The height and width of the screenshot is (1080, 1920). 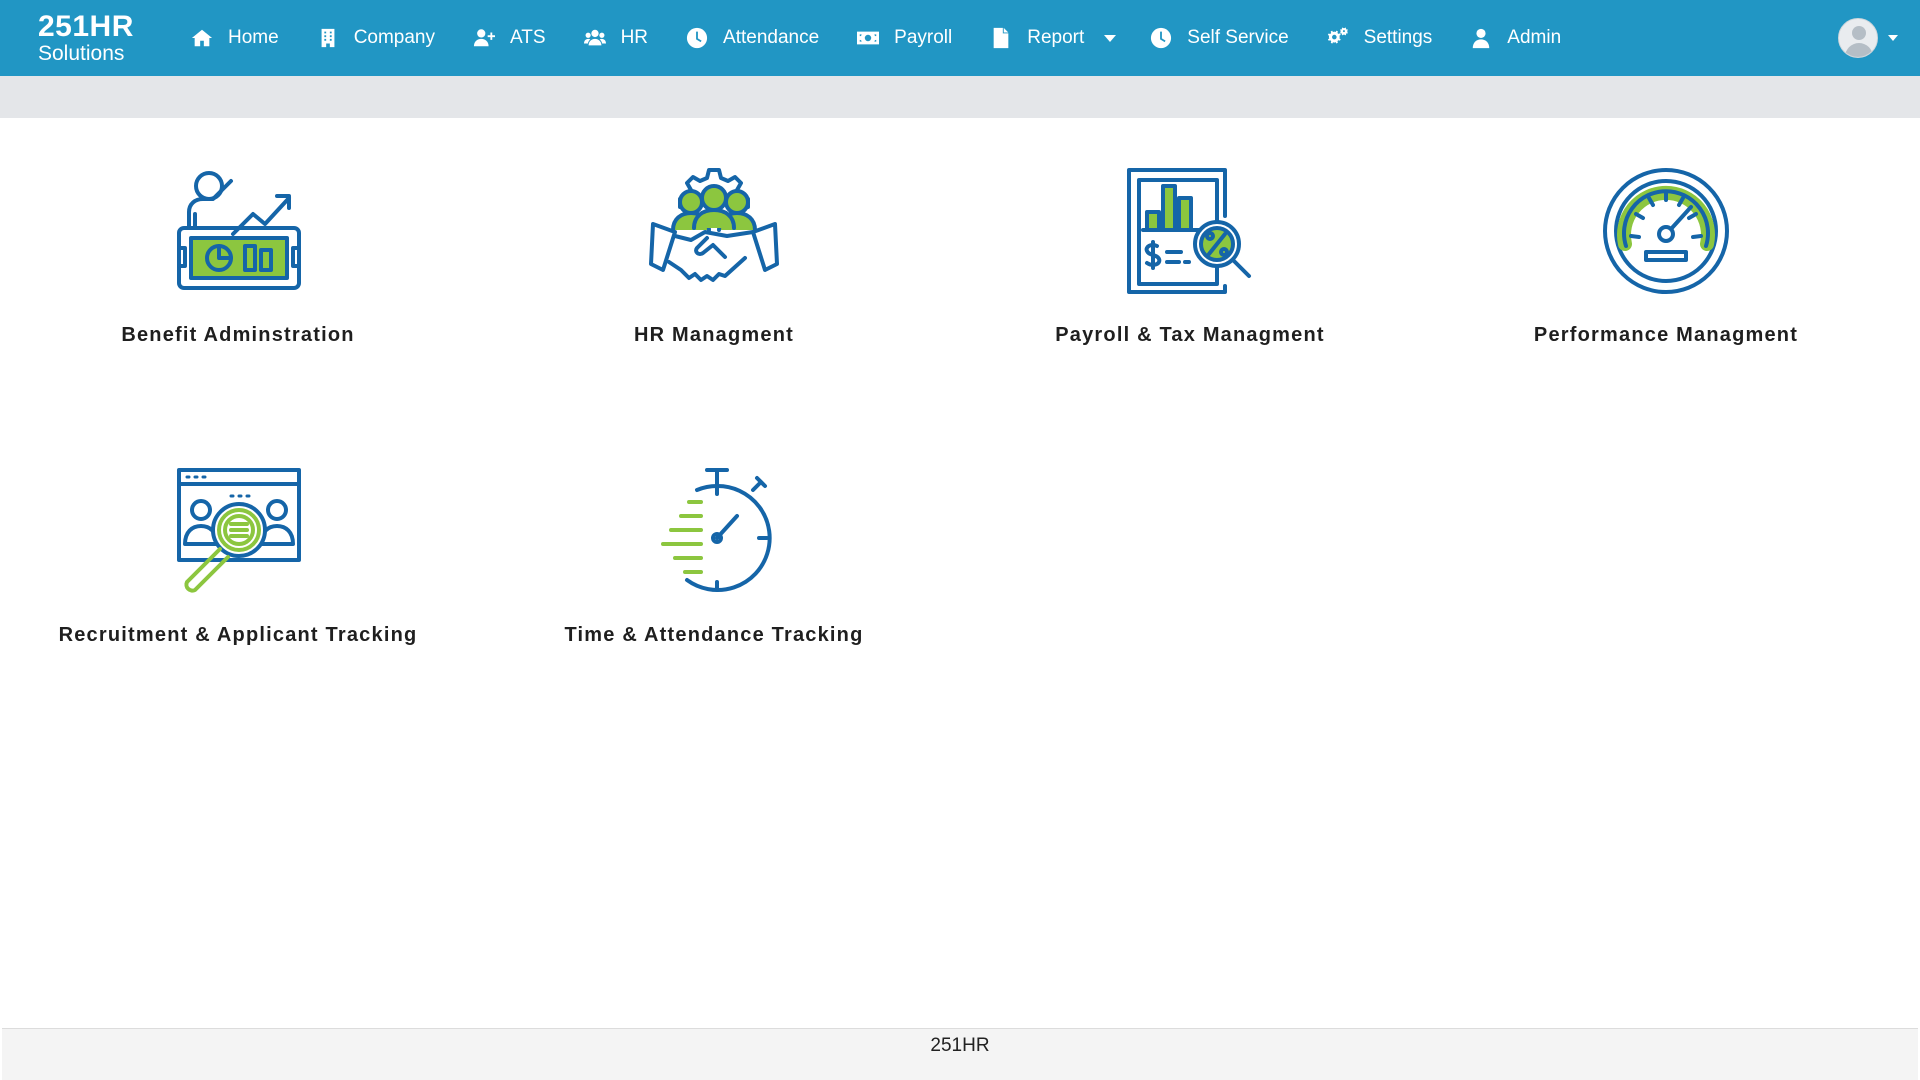 I want to click on module-label: Recruitment & Applicant Tracking, so click(x=238, y=635).